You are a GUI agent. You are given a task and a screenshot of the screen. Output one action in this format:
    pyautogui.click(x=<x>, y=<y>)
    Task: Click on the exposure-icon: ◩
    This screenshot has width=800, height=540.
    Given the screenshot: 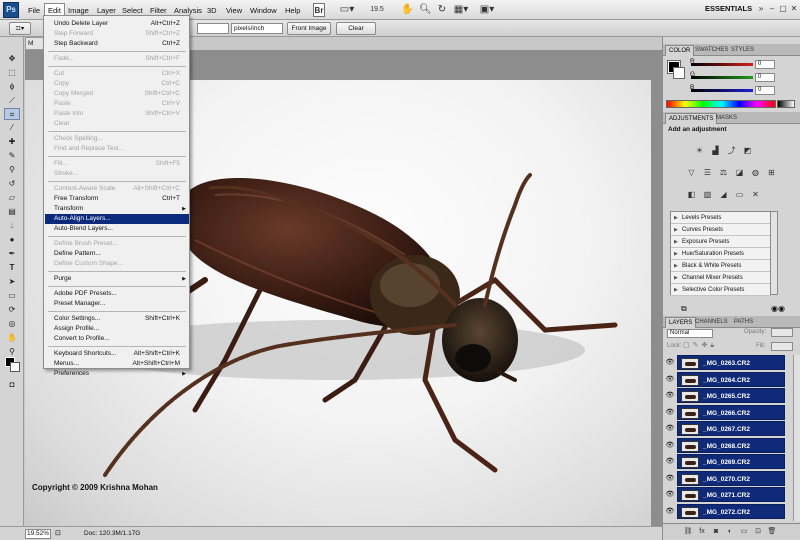 What is the action you would take?
    pyautogui.click(x=747, y=150)
    